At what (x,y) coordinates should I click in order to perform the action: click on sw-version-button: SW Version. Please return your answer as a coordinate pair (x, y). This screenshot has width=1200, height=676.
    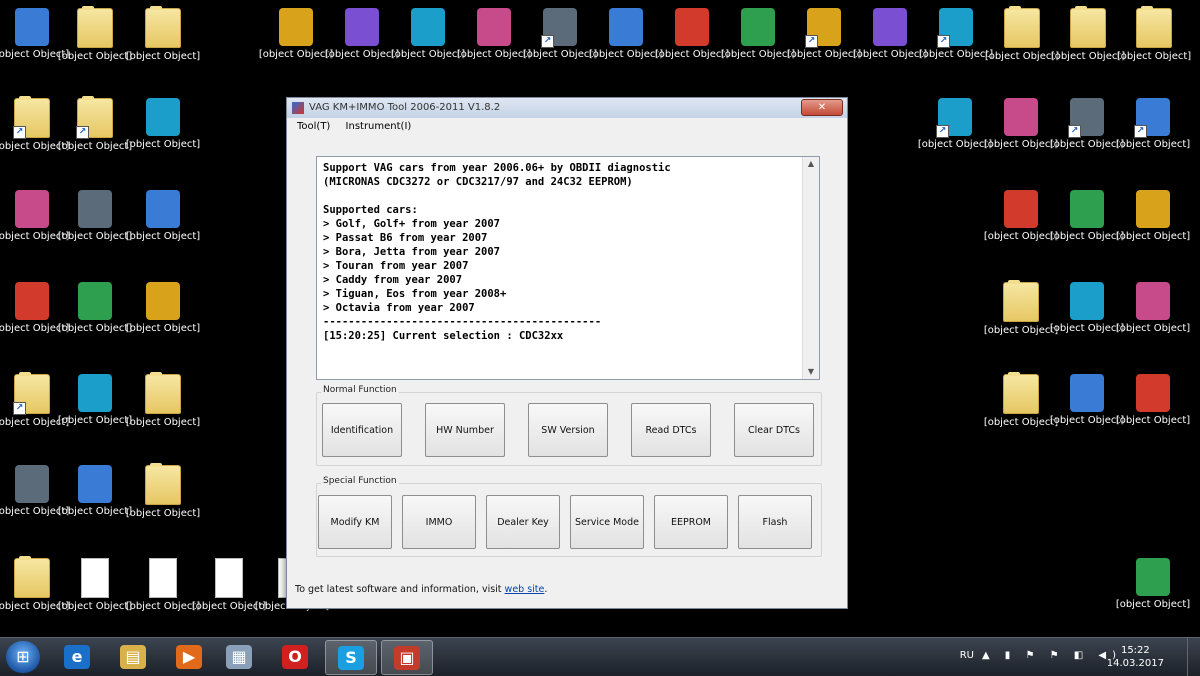
    Looking at the image, I should click on (568, 430).